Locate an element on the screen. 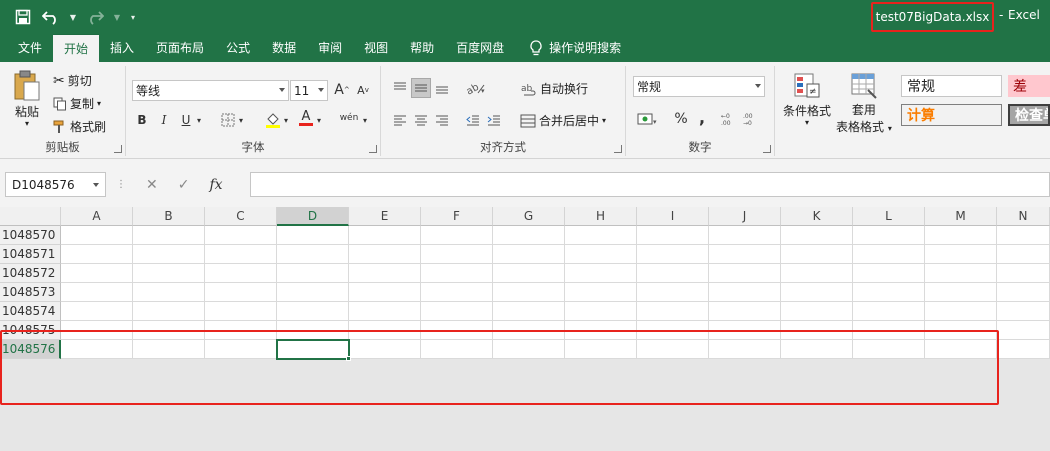 Image resolution: width=1050 pixels, height=451 pixels. column-header: A is located at coordinates (97, 216).